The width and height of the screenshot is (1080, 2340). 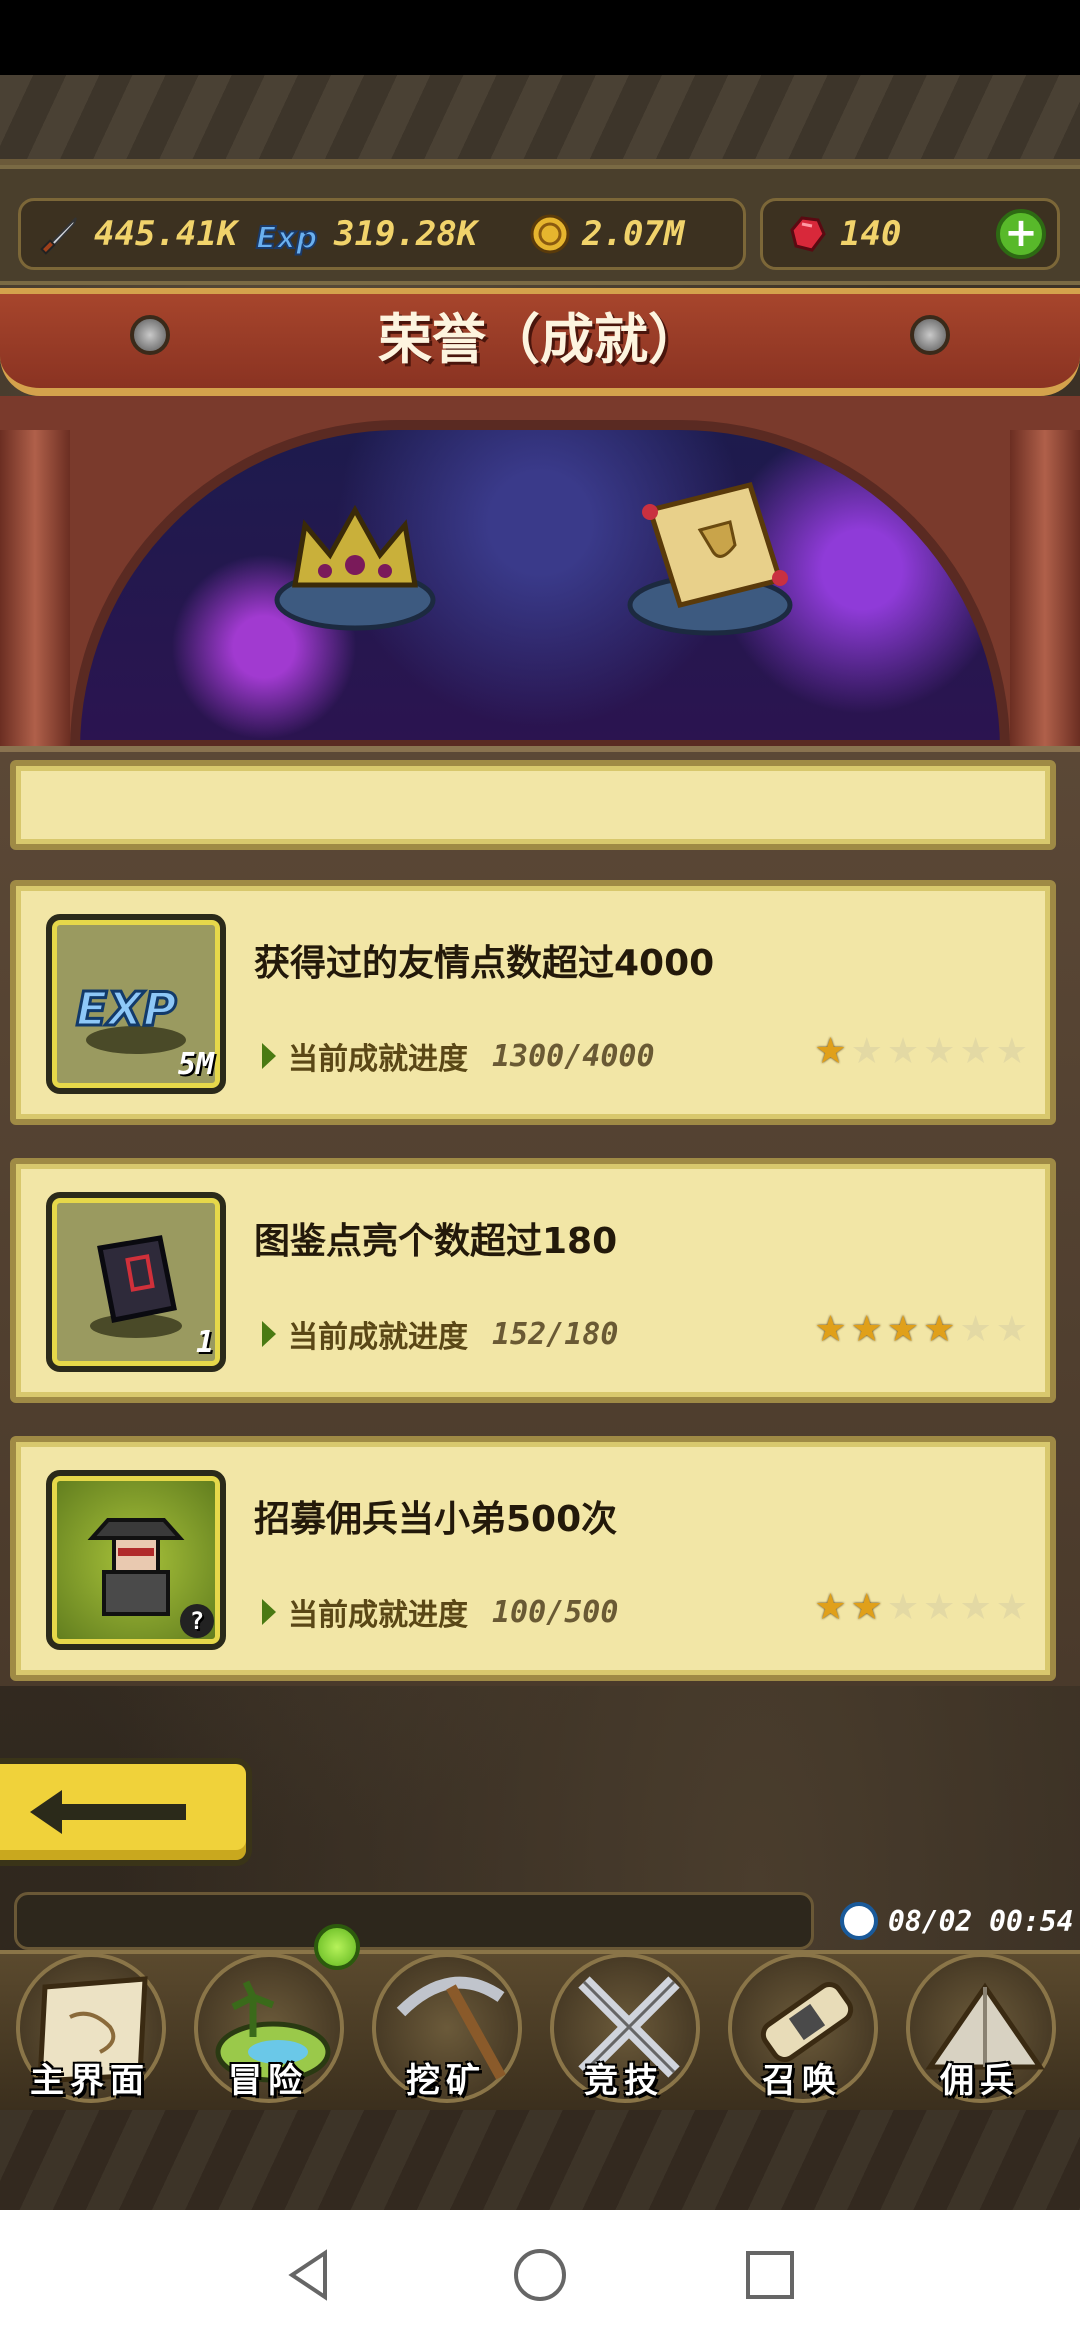 I want to click on achievement-card: 1 图鉴点亮个数超过180 当前成就进度 152/180 ★ ★ ★ ★ ★ ★, so click(x=533, y=1280).